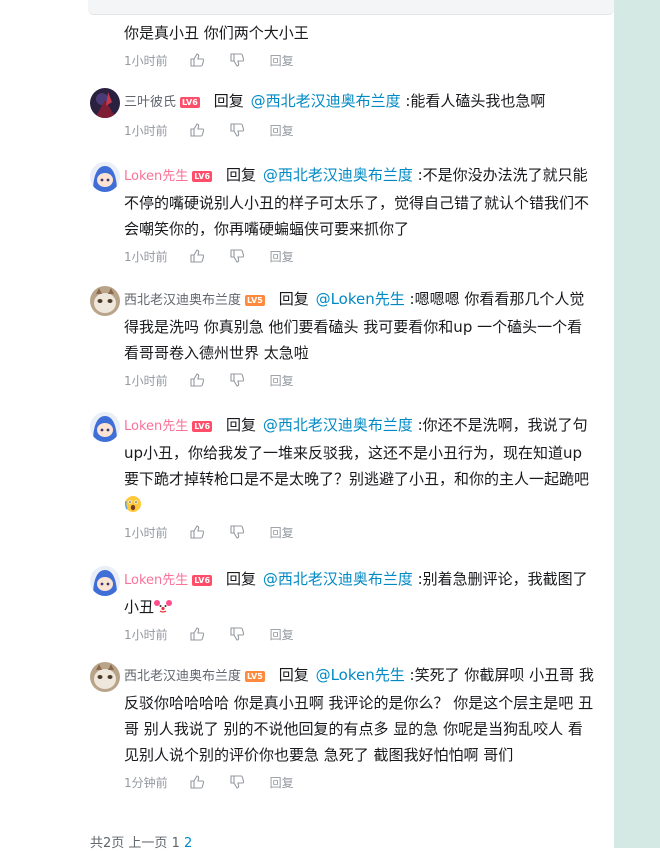 The height and width of the screenshot is (851, 660). What do you see at coordinates (360, 593) in the screenshot?
I see `reply-content: Loken先生 LV6 回复 @西北老汉迪奥布兰度 :别着急删评论，我截图了小丑` at bounding box center [360, 593].